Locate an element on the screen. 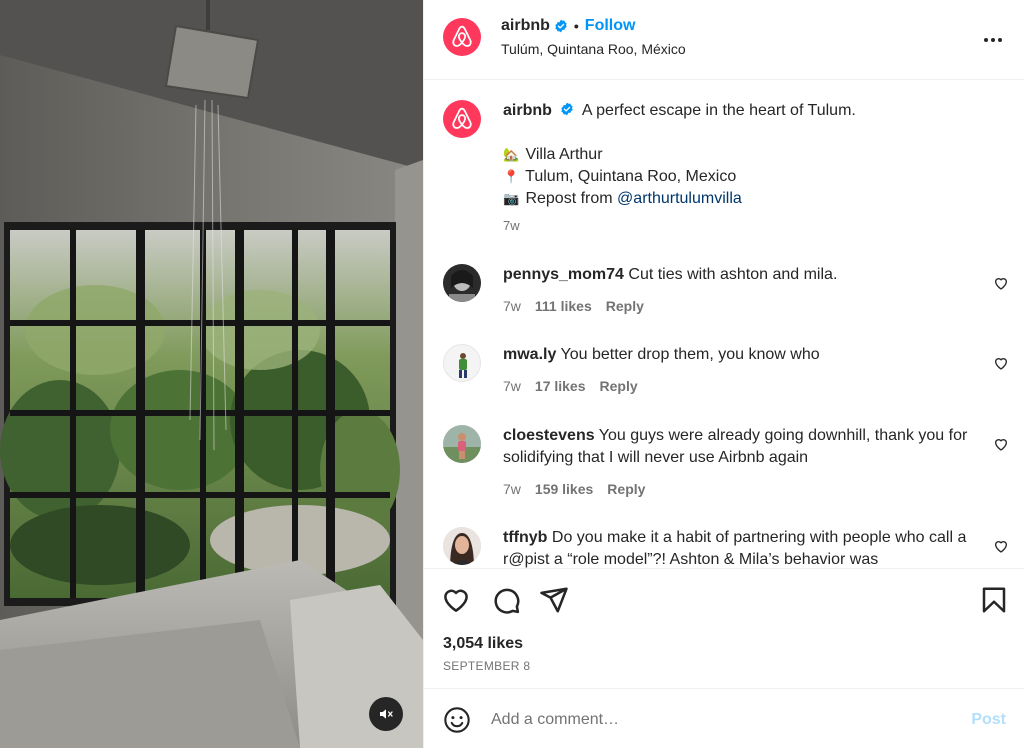 This screenshot has height=748, width=1024. comment-username: cloestevens is located at coordinates (549, 435).